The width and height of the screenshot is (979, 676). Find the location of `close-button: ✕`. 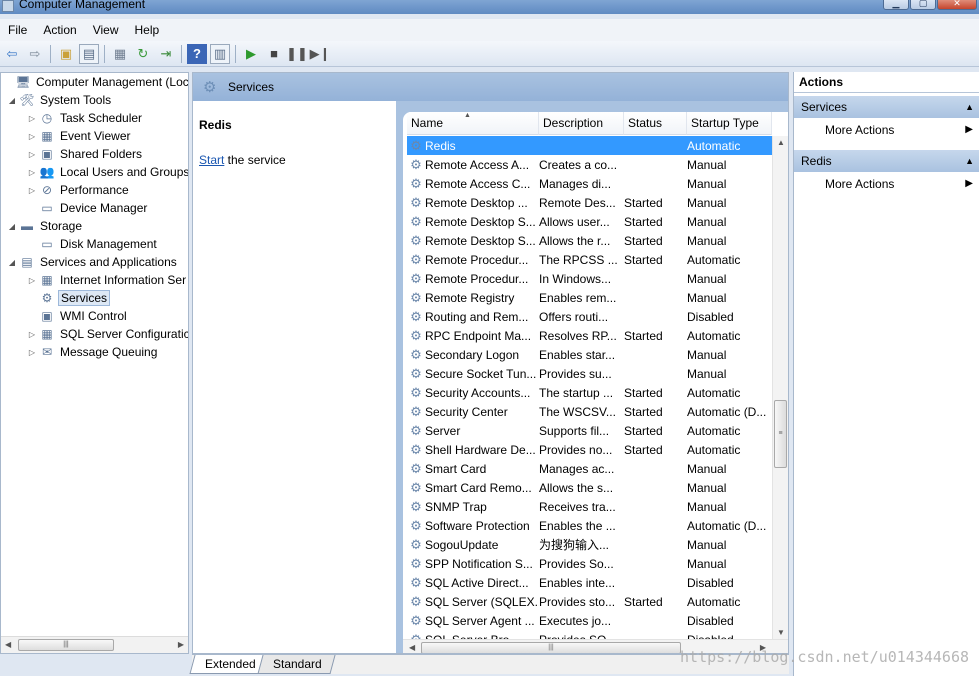

close-button: ✕ is located at coordinates (957, 5).